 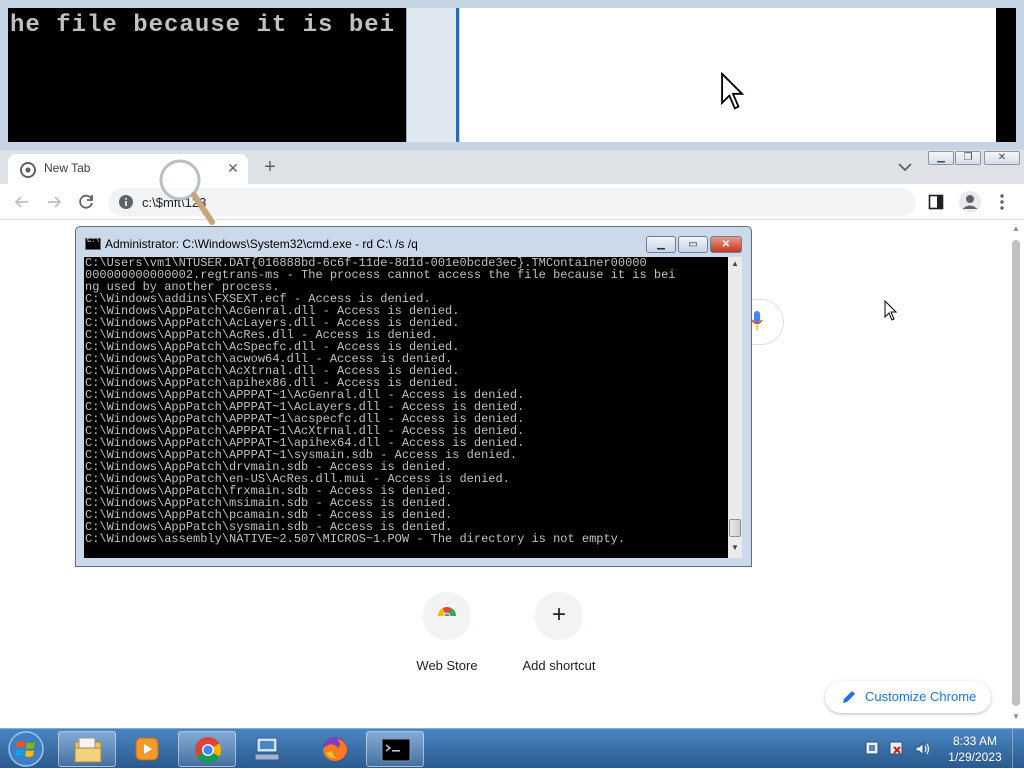 I want to click on clock-date: 1/29/2023, so click(x=975, y=757).